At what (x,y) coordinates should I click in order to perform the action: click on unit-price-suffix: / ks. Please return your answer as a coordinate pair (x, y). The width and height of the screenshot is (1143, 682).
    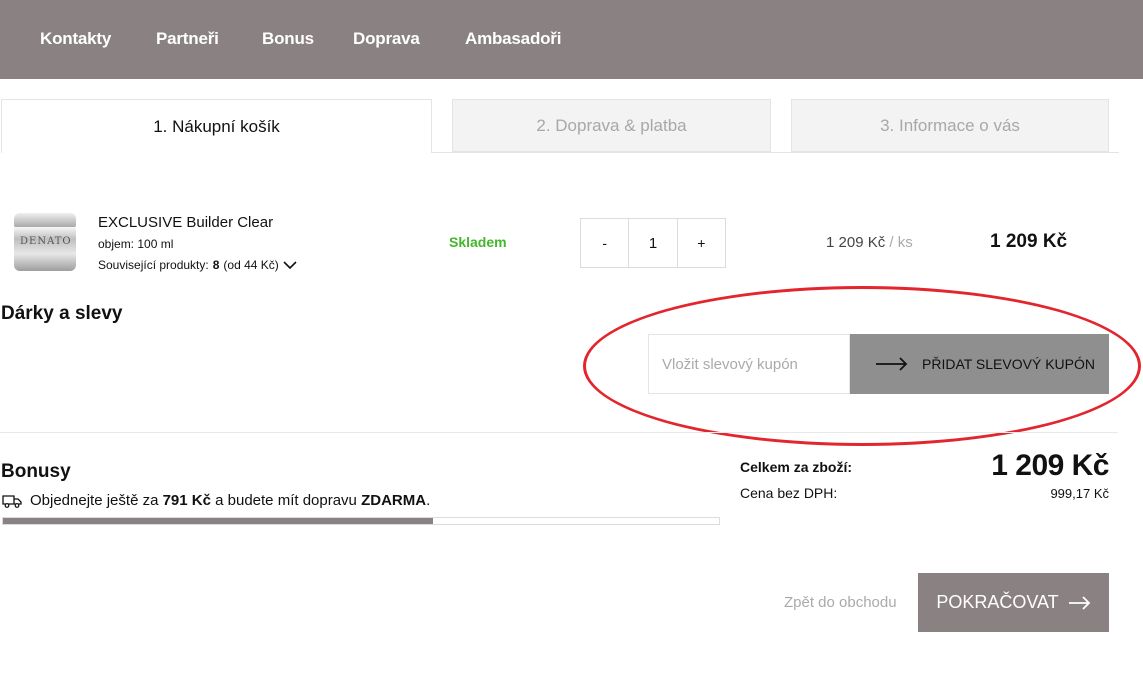
    Looking at the image, I should click on (901, 242).